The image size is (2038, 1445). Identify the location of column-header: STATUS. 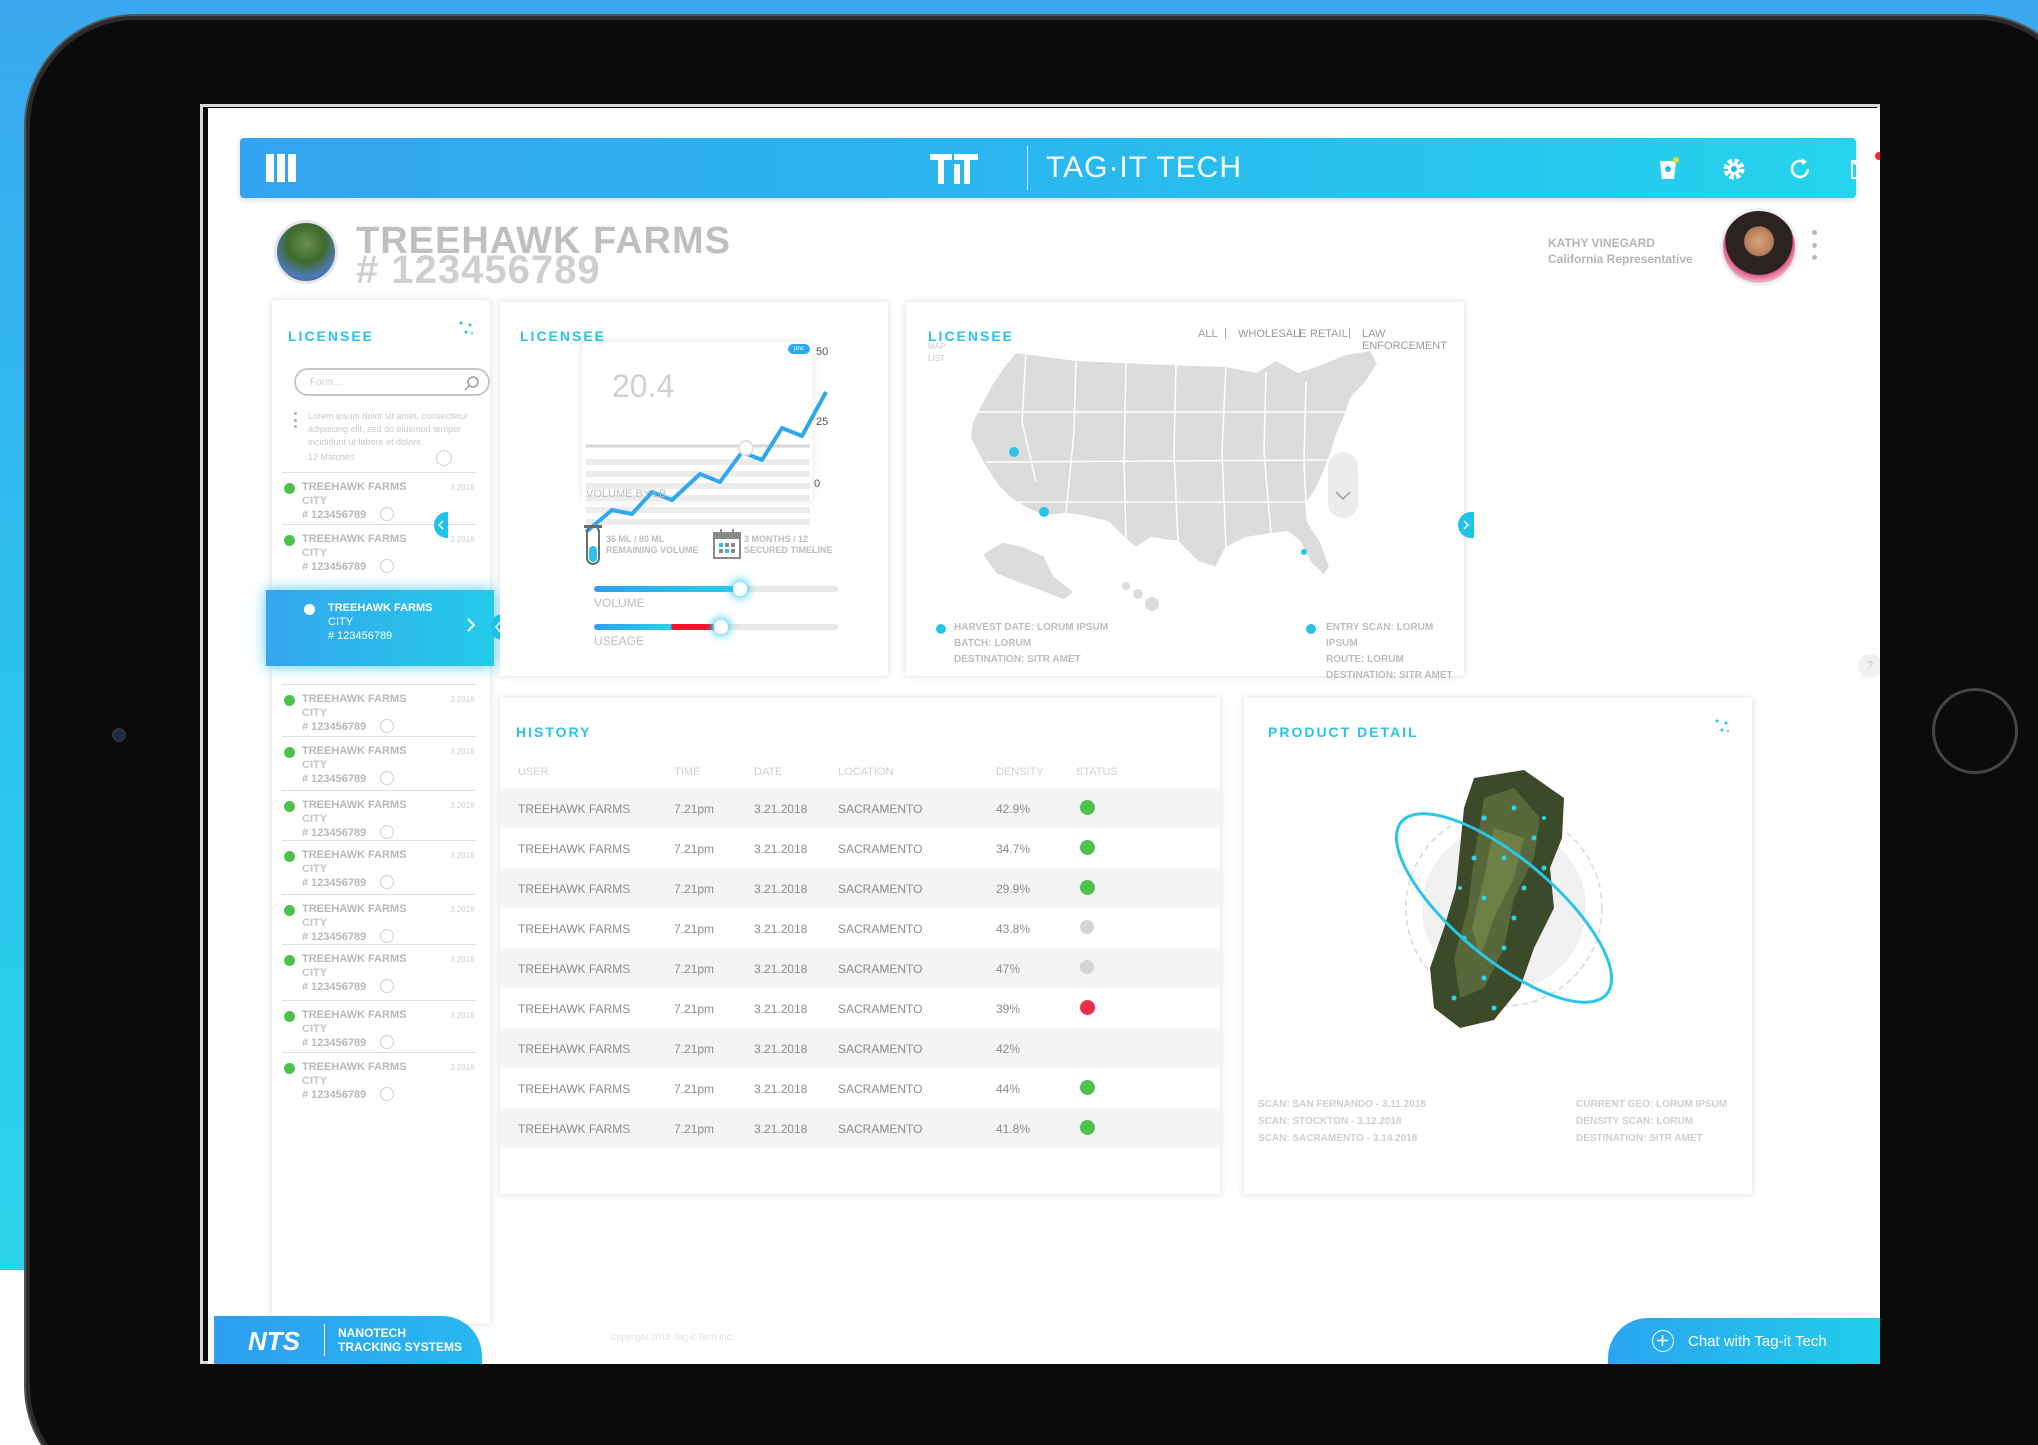
(1097, 772).